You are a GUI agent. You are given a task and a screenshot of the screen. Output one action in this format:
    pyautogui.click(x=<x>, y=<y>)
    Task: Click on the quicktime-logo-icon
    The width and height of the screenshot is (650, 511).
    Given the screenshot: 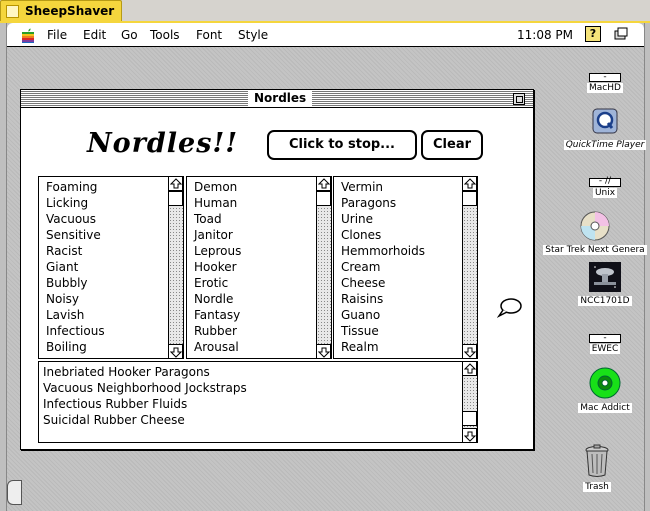 What is the action you would take?
    pyautogui.click(x=605, y=121)
    